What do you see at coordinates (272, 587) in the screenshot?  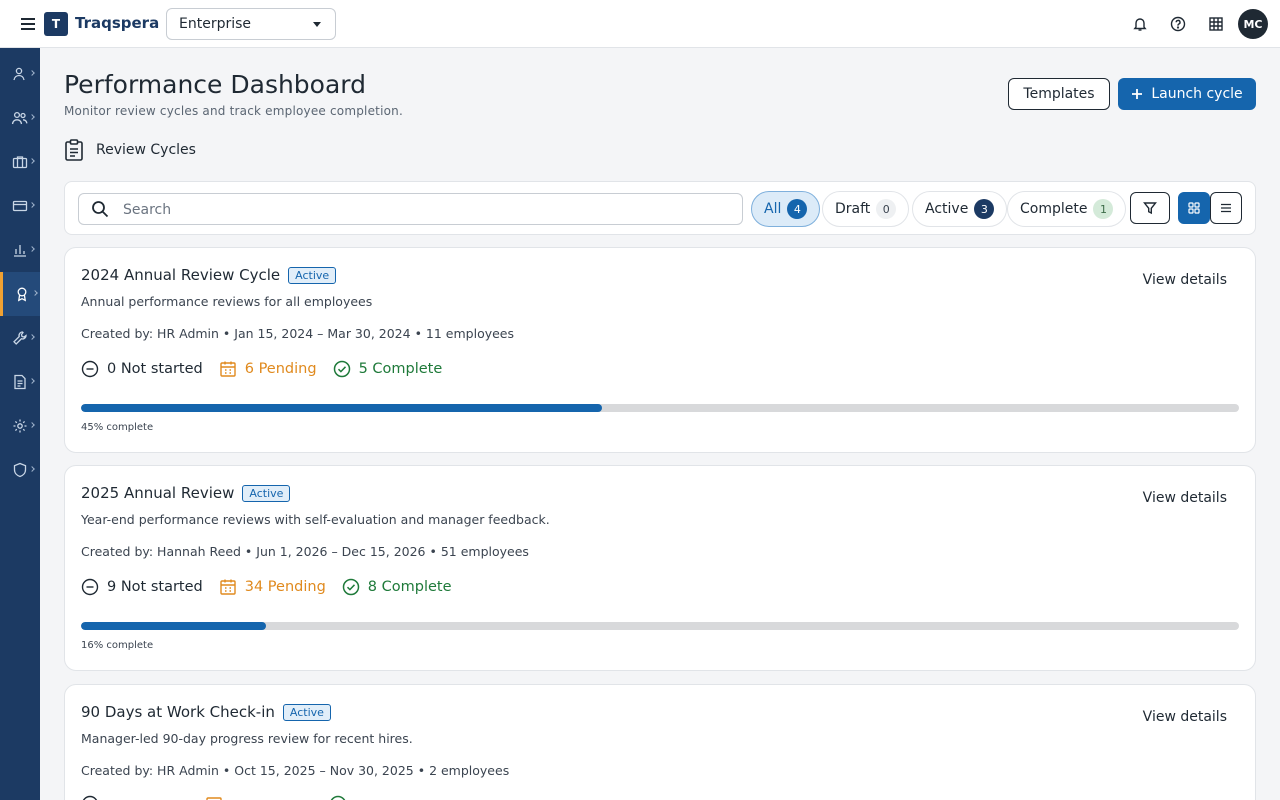 I see `stat-pending: 34 Pending` at bounding box center [272, 587].